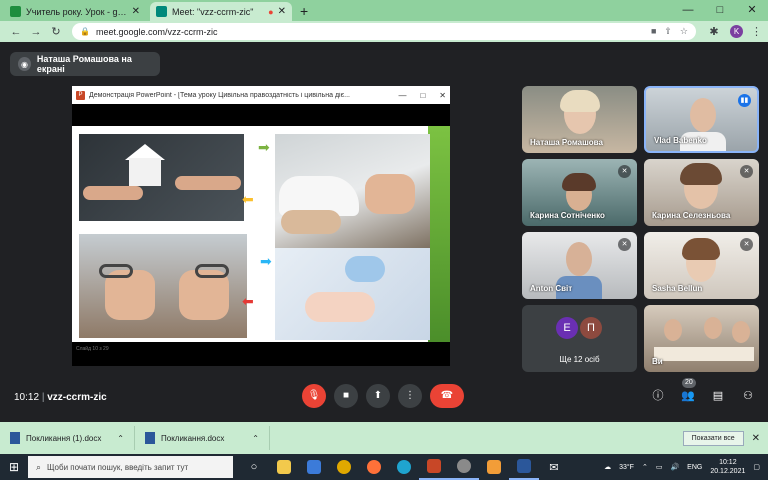  I want to click on bookmark-star-icon: ☆, so click(684, 31).